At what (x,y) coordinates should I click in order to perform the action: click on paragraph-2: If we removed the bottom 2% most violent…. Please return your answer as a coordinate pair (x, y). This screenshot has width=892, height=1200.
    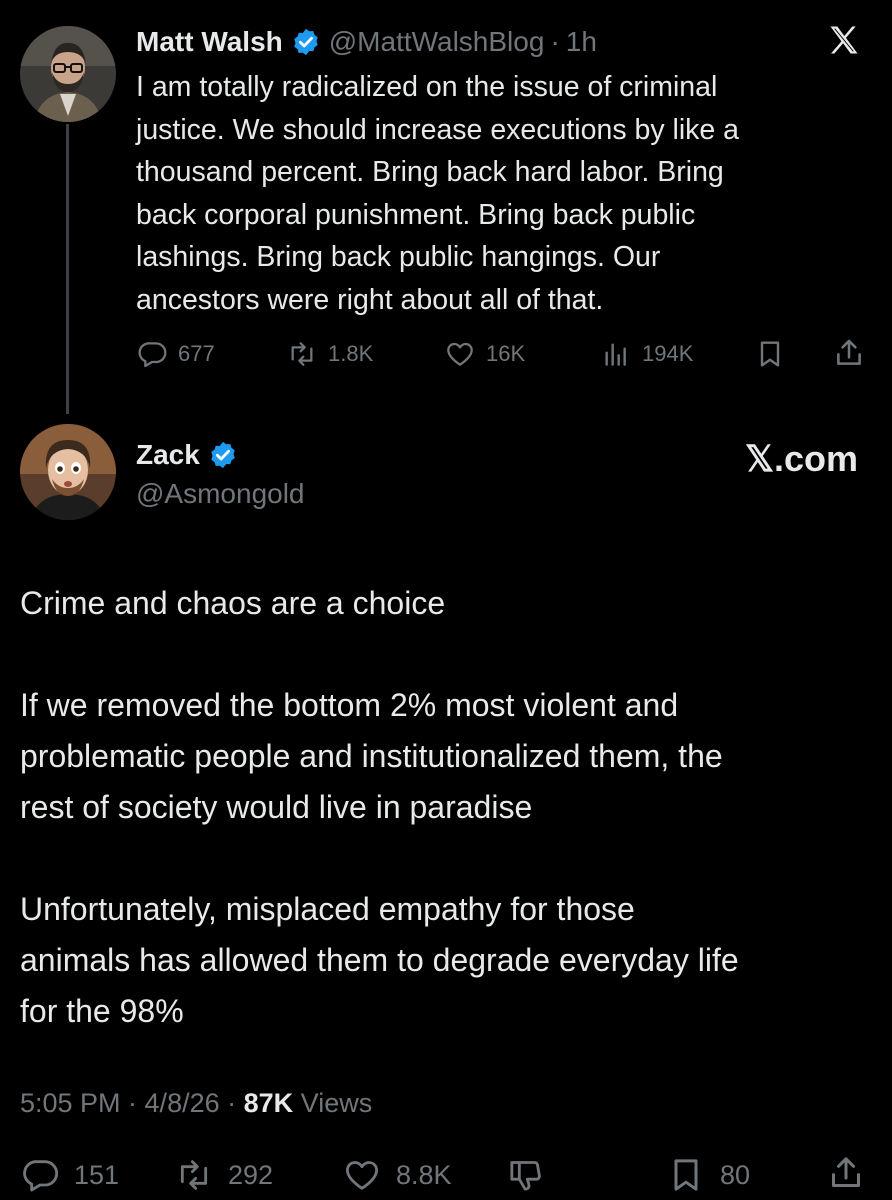
    Looking at the image, I should click on (450, 756).